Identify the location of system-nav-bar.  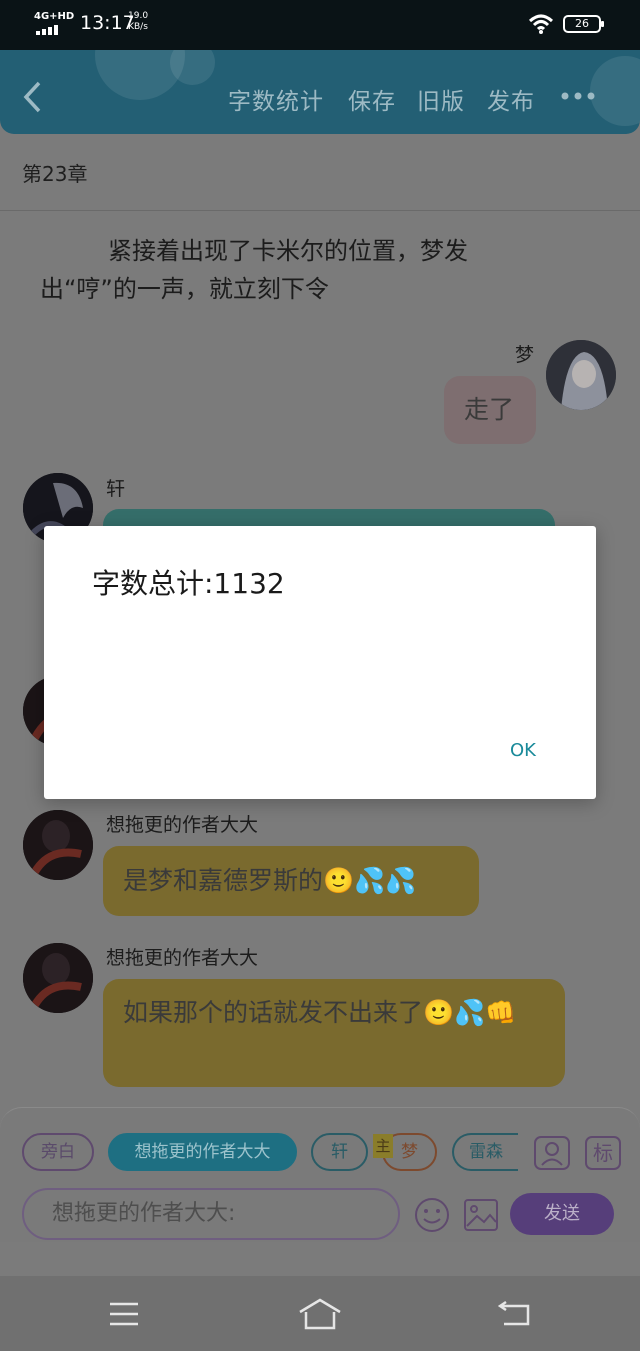
(320, 1313).